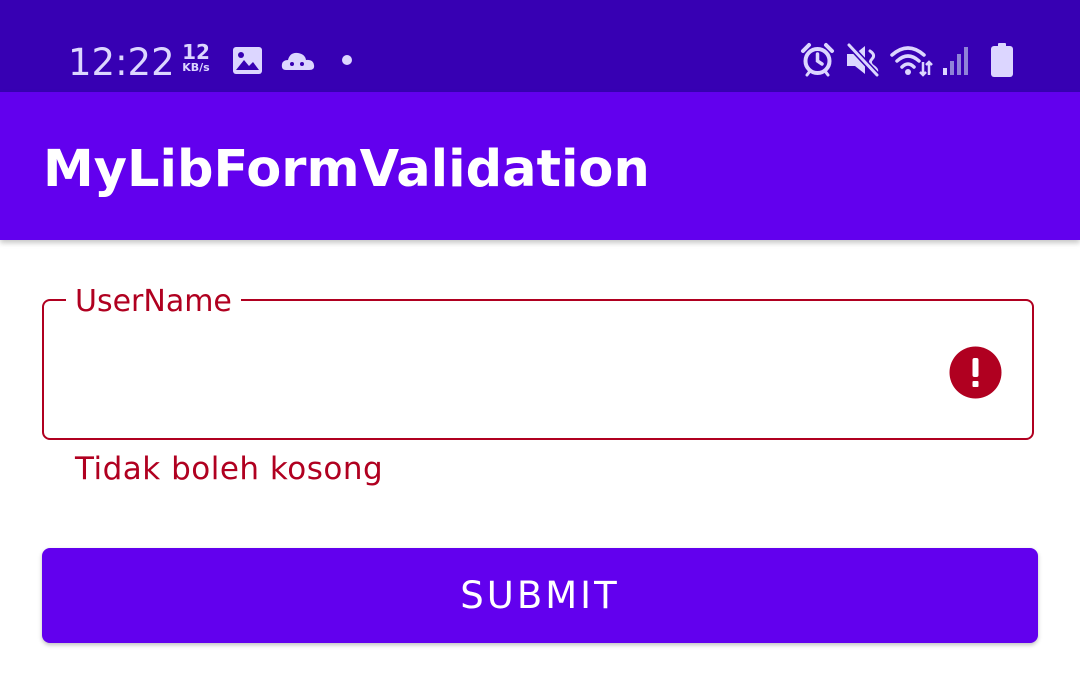 Image resolution: width=1080 pixels, height=688 pixels. Describe the element at coordinates (1002, 60) in the screenshot. I see `battery-icon` at that location.